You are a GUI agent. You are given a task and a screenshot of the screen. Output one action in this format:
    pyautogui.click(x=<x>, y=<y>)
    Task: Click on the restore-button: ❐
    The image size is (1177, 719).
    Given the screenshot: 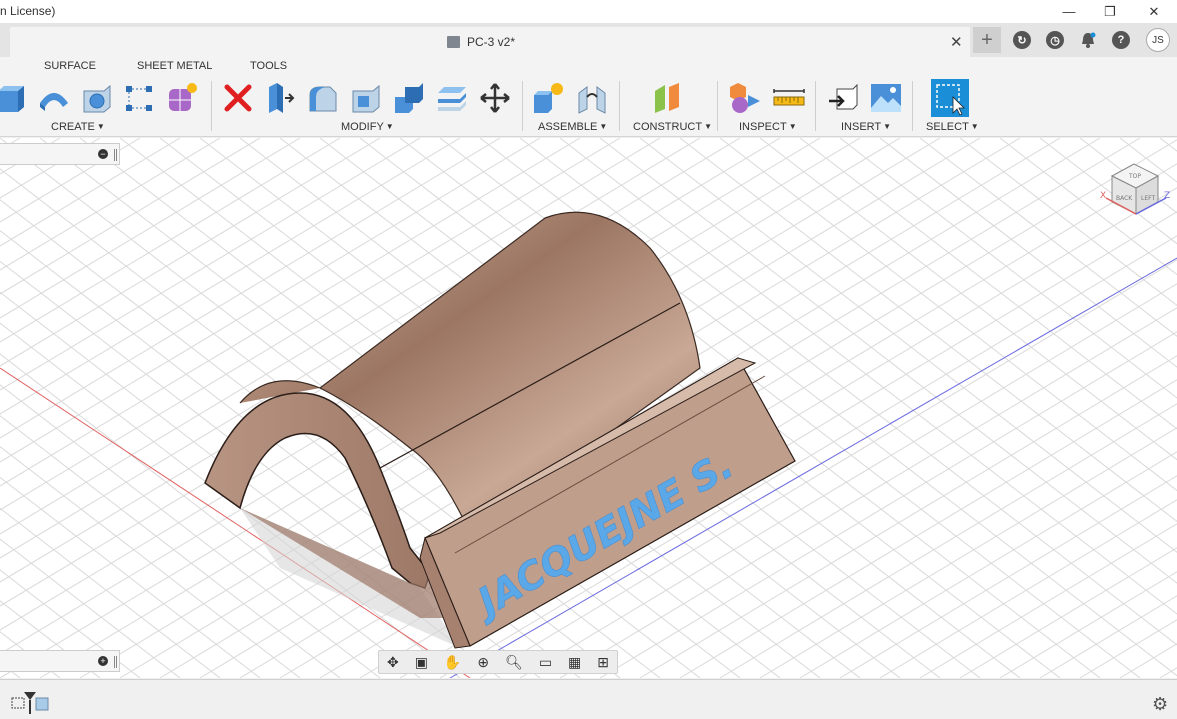 What is the action you would take?
    pyautogui.click(x=1110, y=11)
    